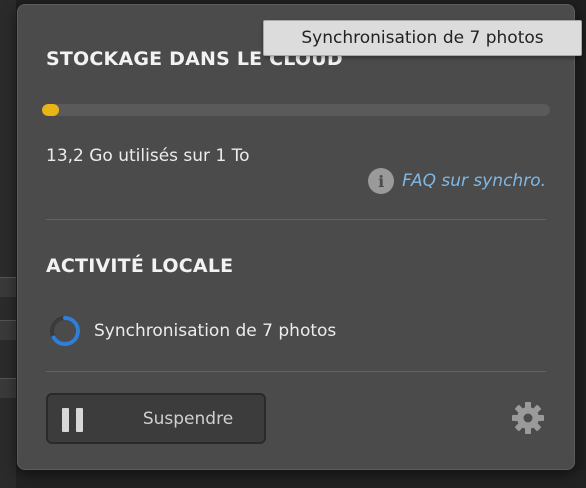 The image size is (586, 488). What do you see at coordinates (301, 479) in the screenshot?
I see `background-app-bottom` at bounding box center [301, 479].